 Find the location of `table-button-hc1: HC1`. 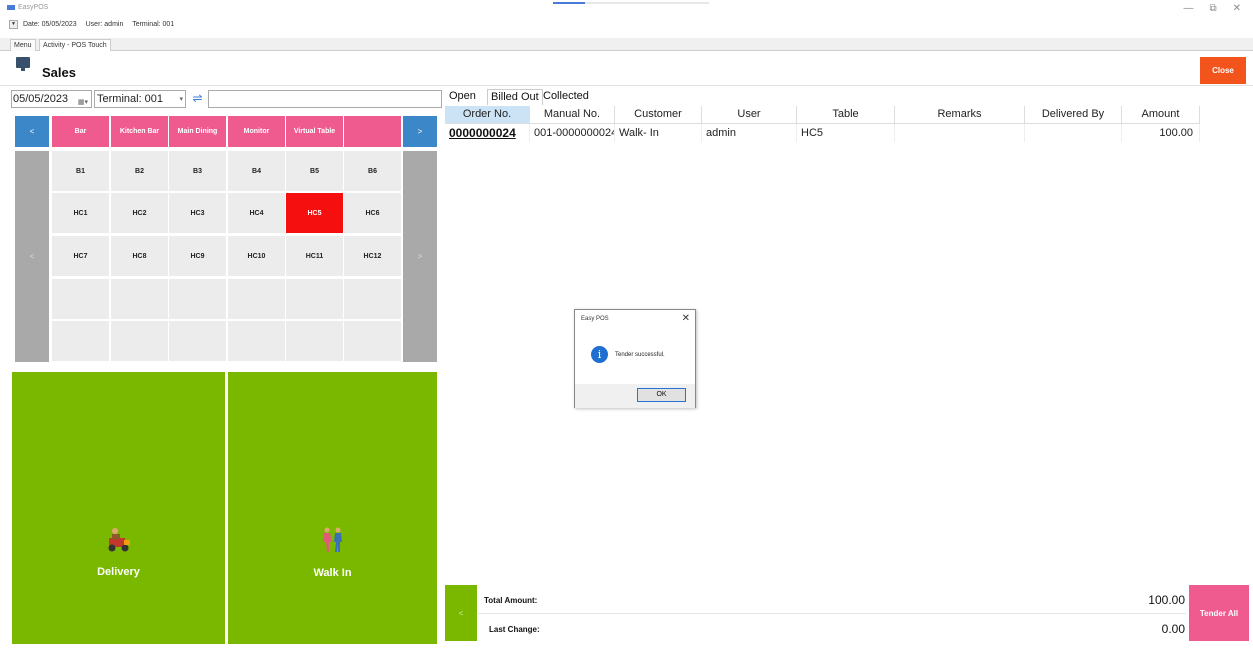

table-button-hc1: HC1 is located at coordinates (80, 213).